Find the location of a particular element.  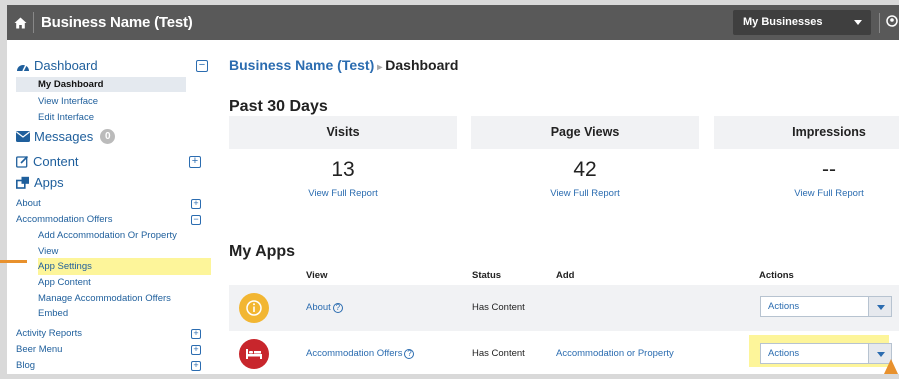

stat-visits-value: 13 is located at coordinates (343, 169).